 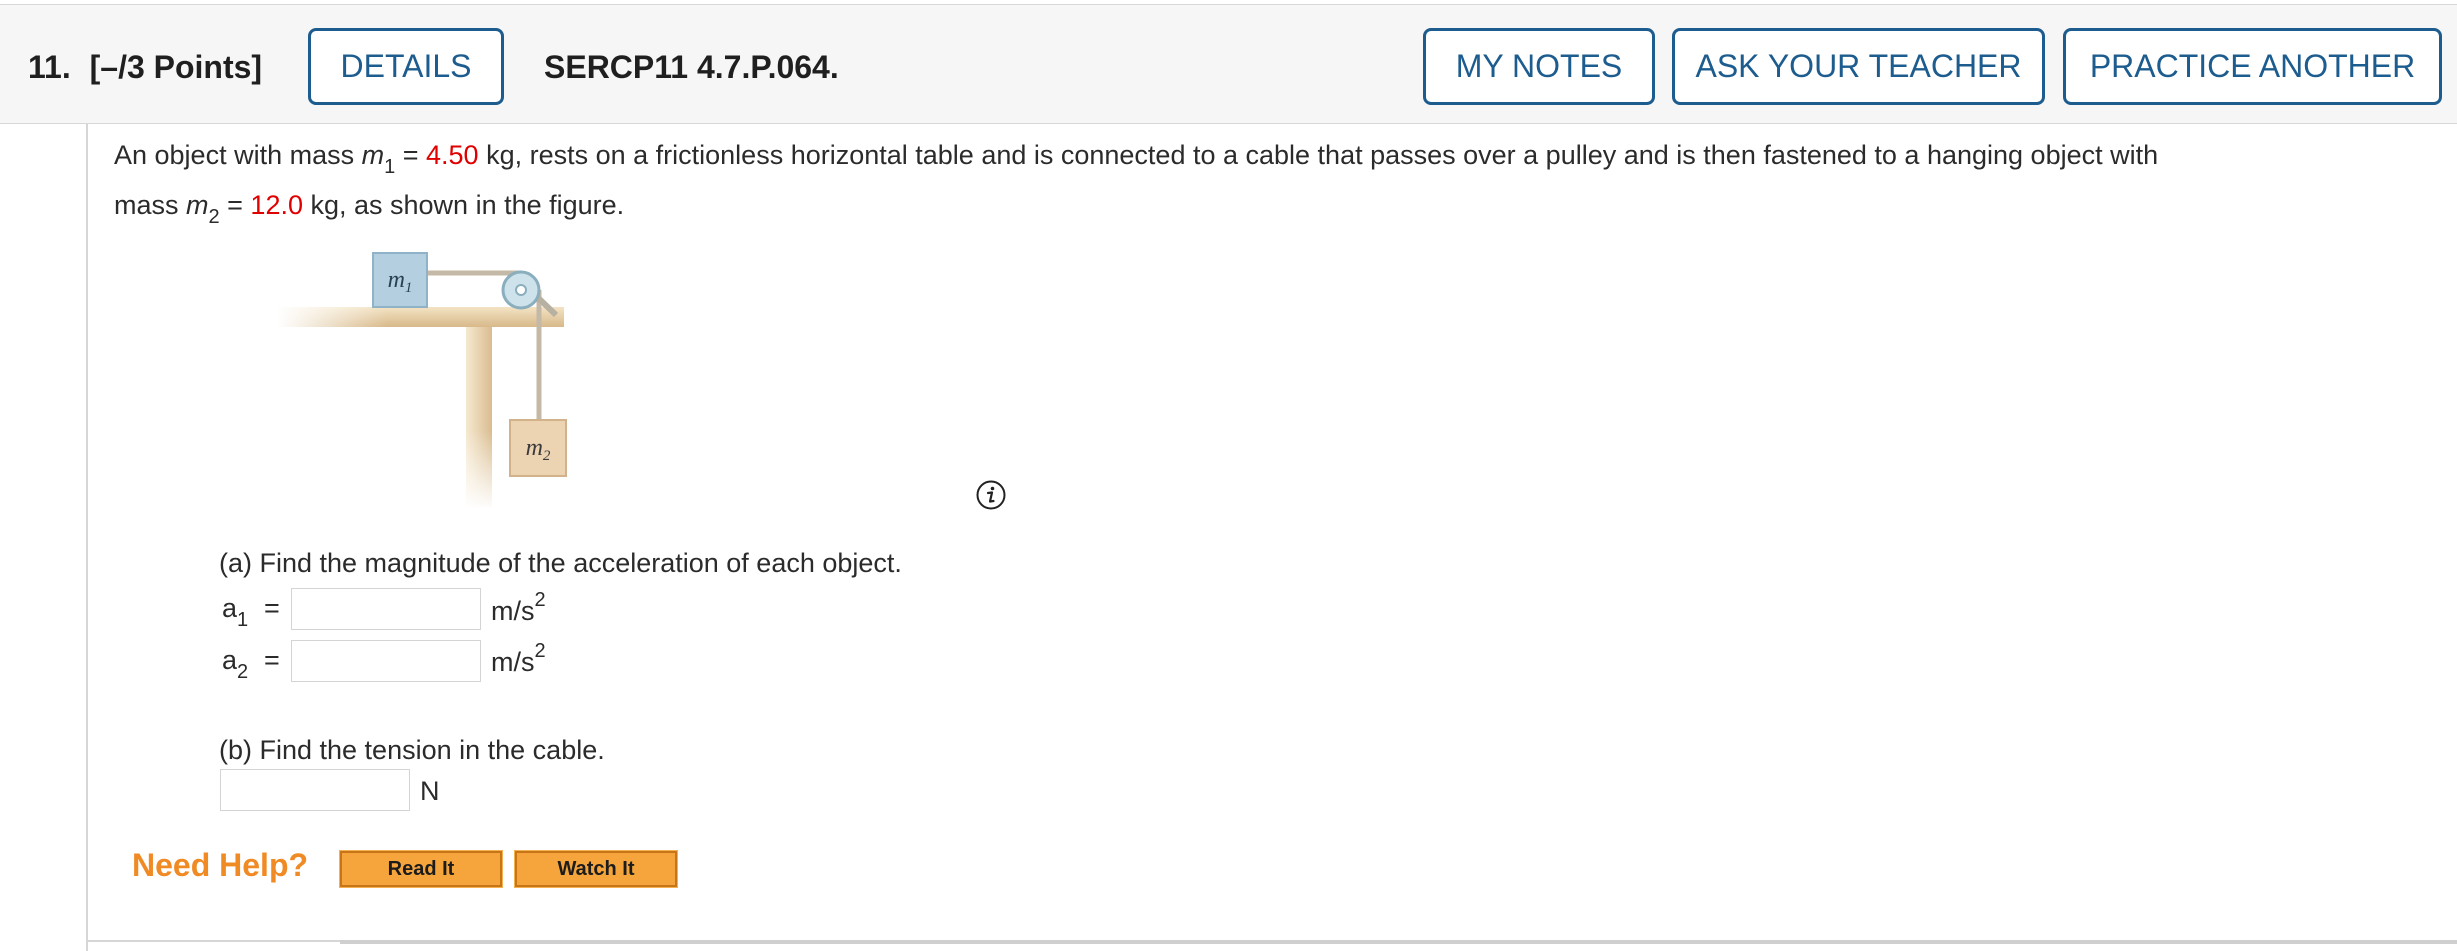 What do you see at coordinates (412, 750) in the screenshot?
I see `part-b-prompt: (b) Find the tension in the cable.` at bounding box center [412, 750].